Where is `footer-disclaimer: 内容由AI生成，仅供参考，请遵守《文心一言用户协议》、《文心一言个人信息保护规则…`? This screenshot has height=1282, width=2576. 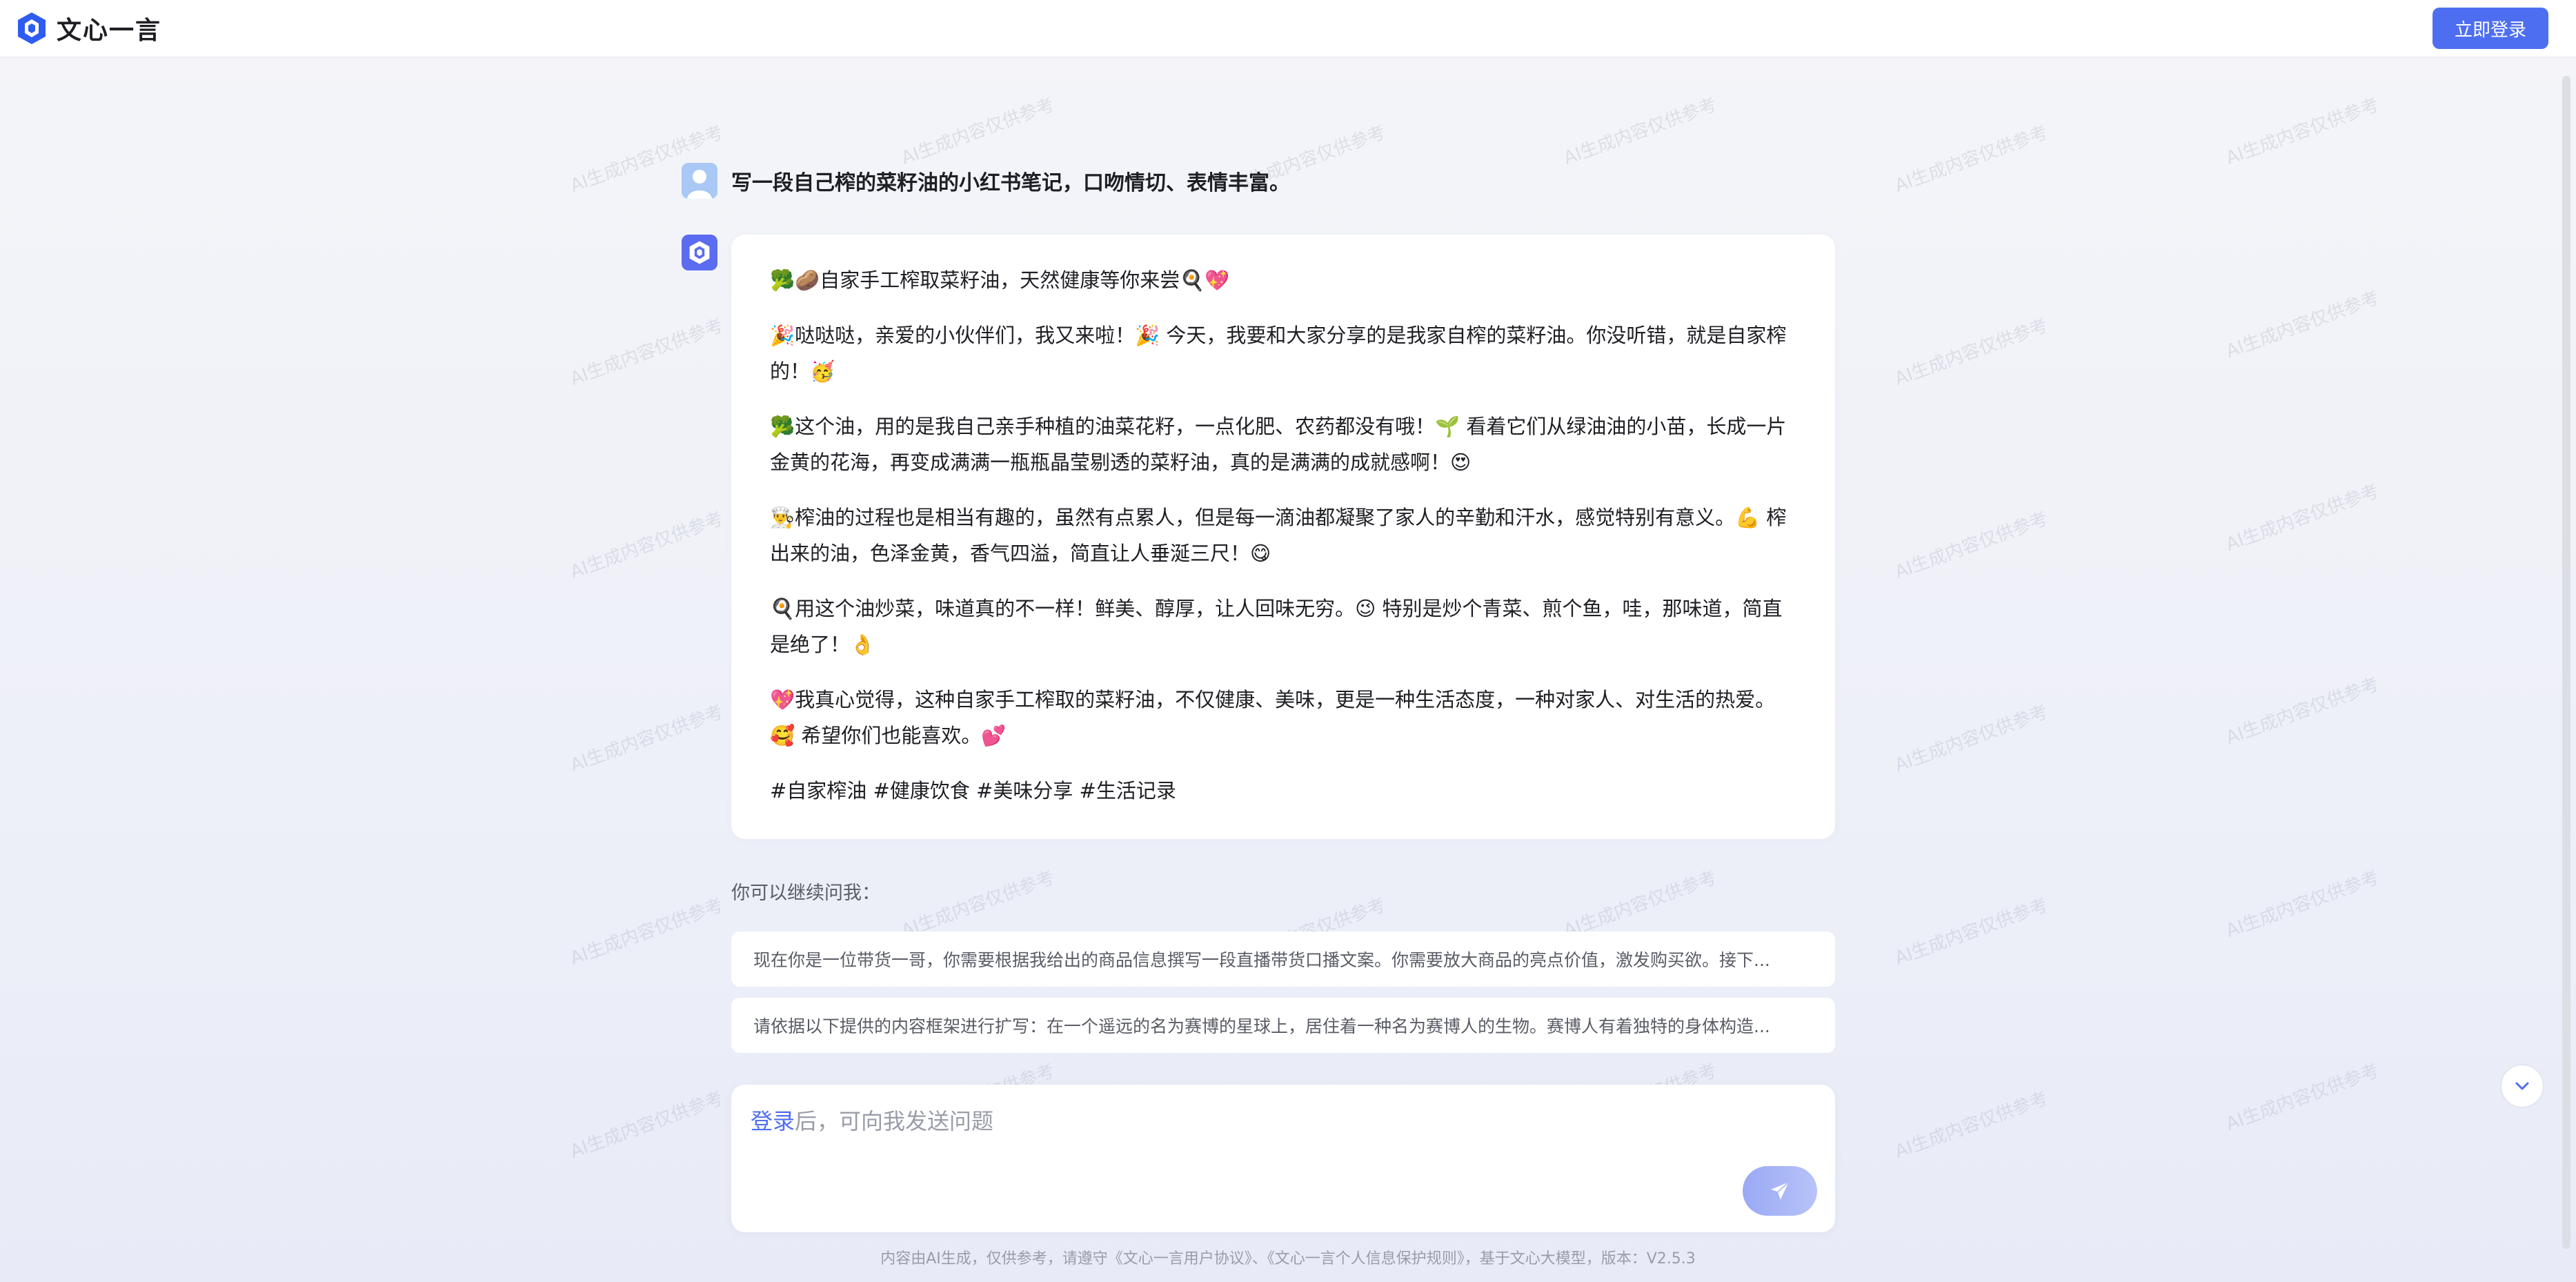
footer-disclaimer: 内容由AI生成，仅供参考，请遵守《文心一言用户协议》、《文心一言个人信息保护规则… is located at coordinates (1288, 1259).